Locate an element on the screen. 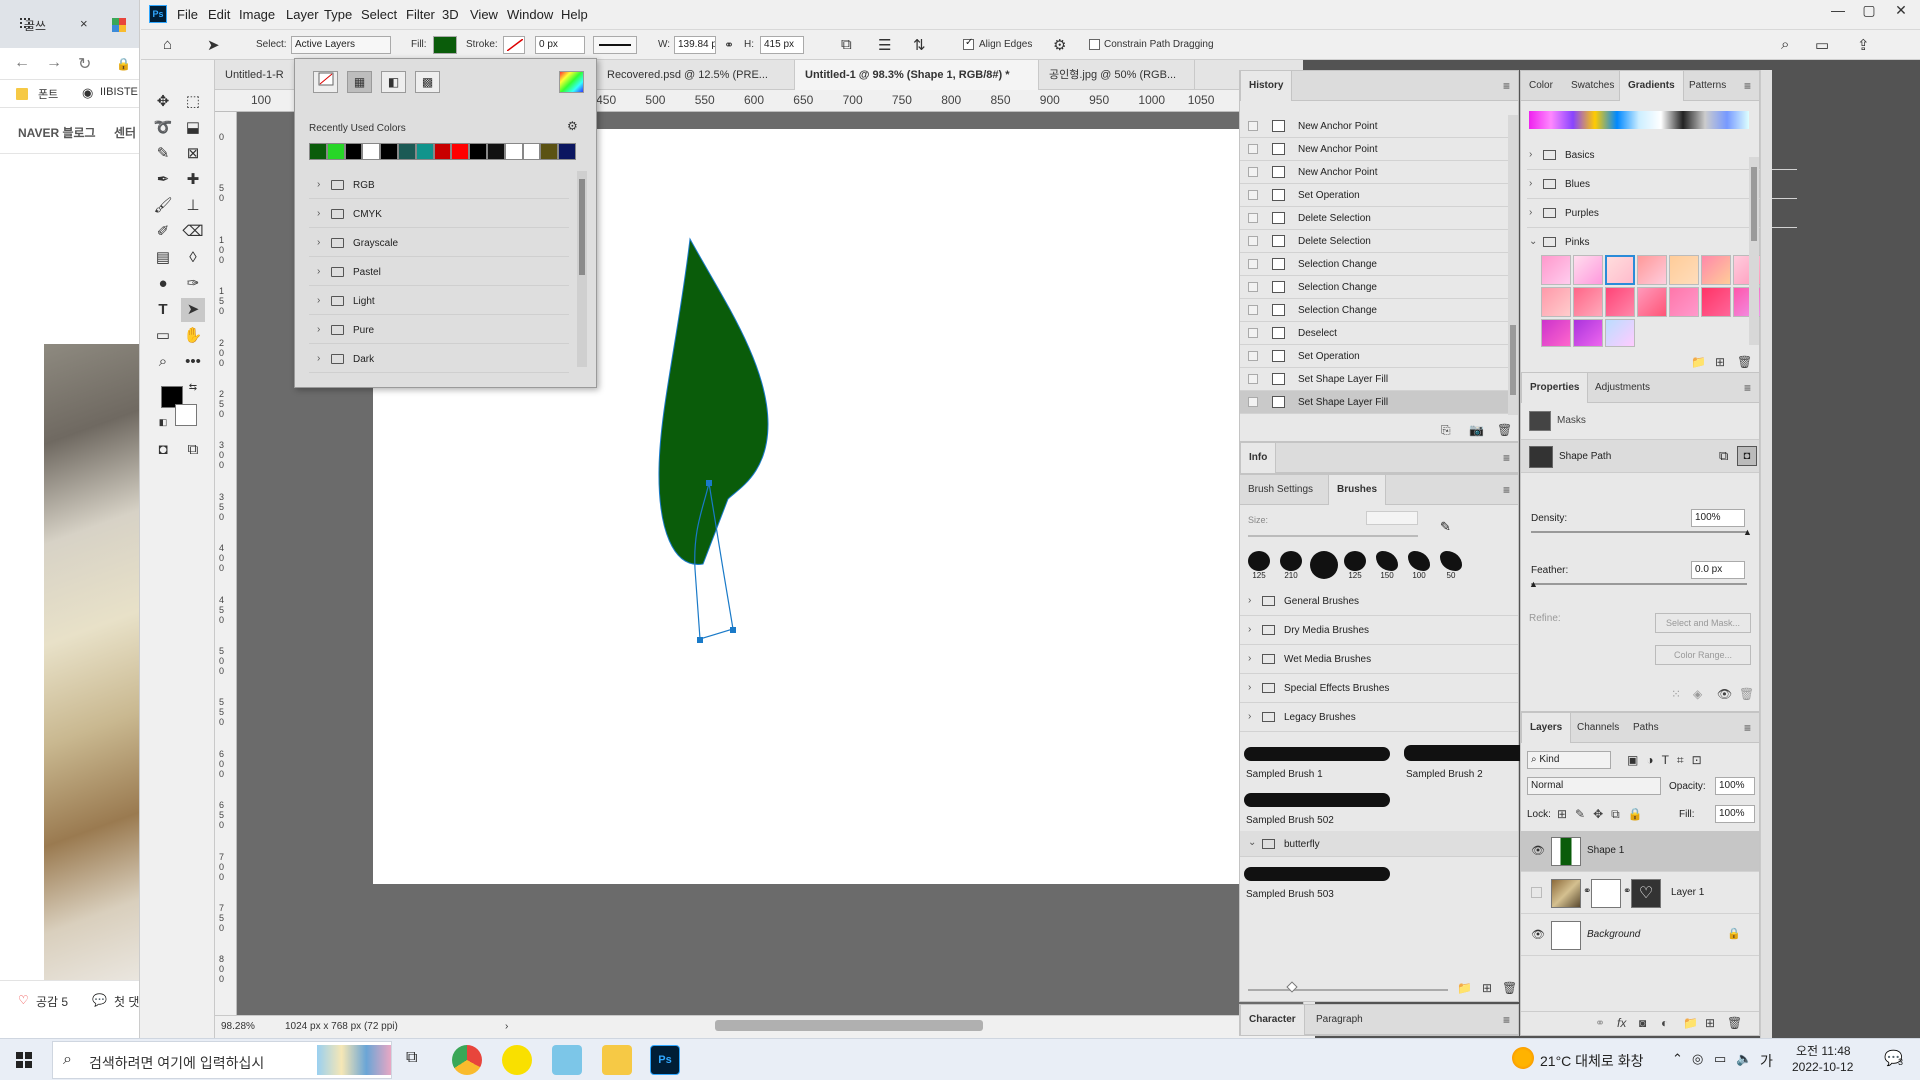 This screenshot has height=1080, width=1920. popup-gear-icon: ⚙ is located at coordinates (572, 126).